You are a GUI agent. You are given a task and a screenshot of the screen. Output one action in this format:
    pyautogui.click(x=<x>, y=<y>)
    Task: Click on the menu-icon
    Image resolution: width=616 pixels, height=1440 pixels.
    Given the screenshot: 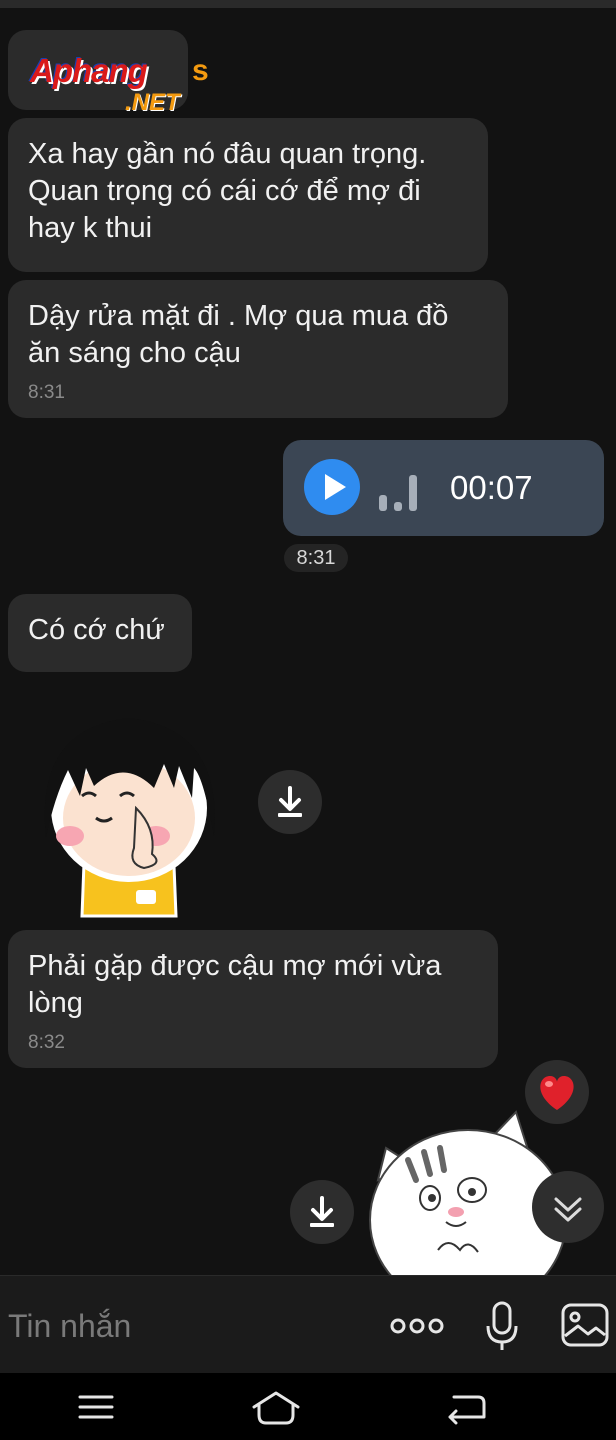 What is the action you would take?
    pyautogui.click(x=96, y=1407)
    